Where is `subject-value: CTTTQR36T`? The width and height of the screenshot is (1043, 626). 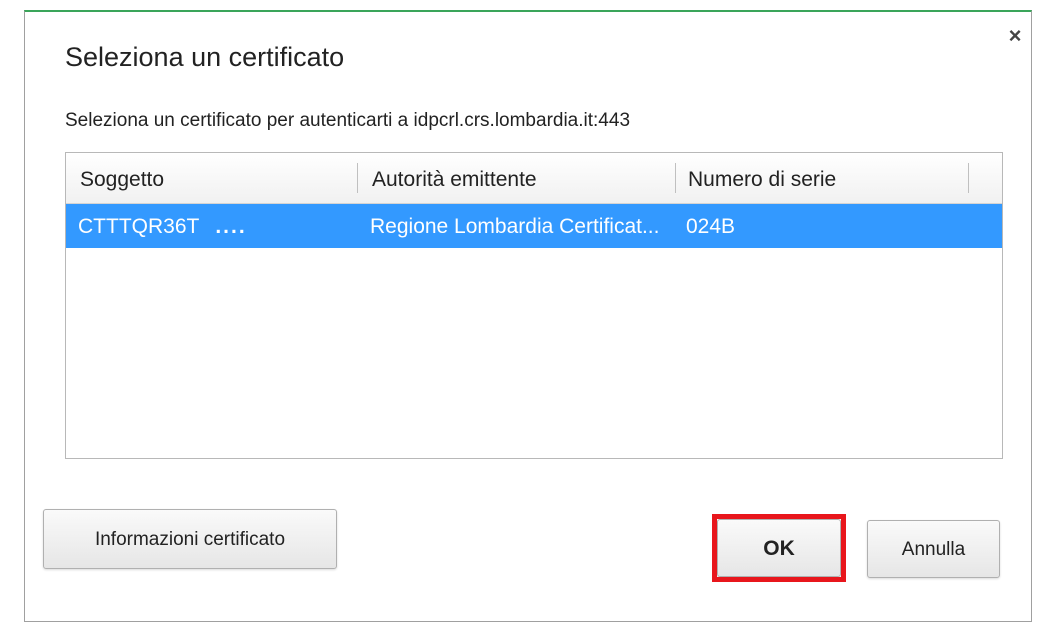
subject-value: CTTTQR36T is located at coordinates (139, 226).